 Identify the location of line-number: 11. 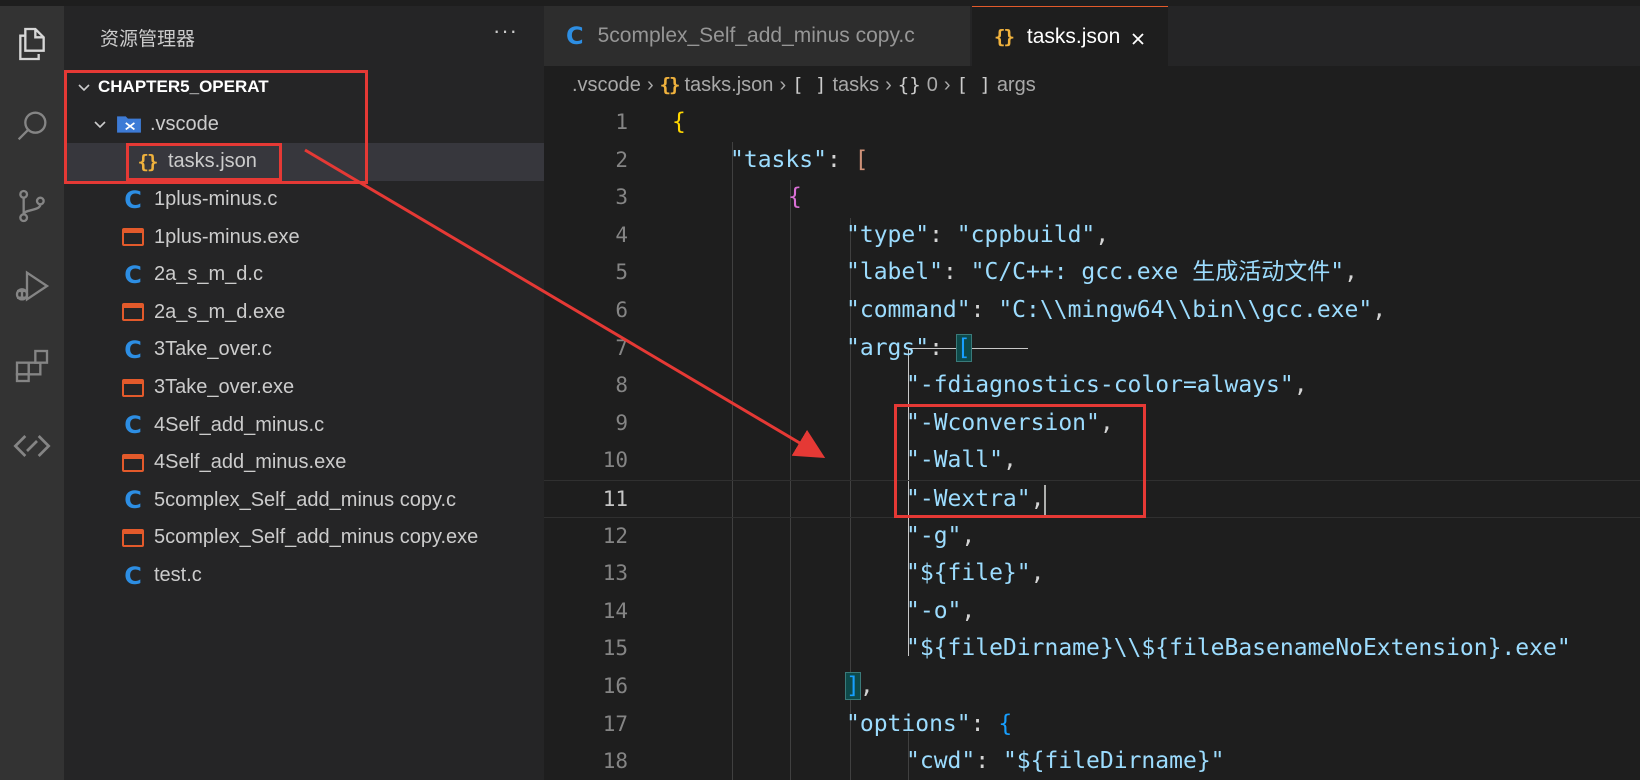
(615, 499).